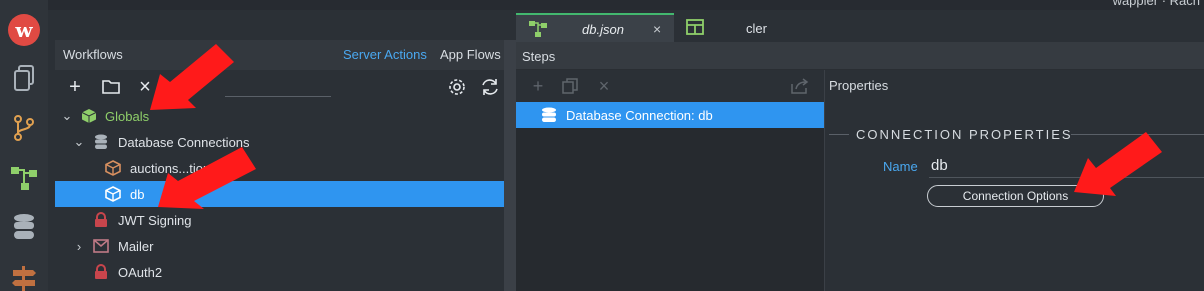 The image size is (1204, 291). I want to click on share-icon, so click(800, 86).